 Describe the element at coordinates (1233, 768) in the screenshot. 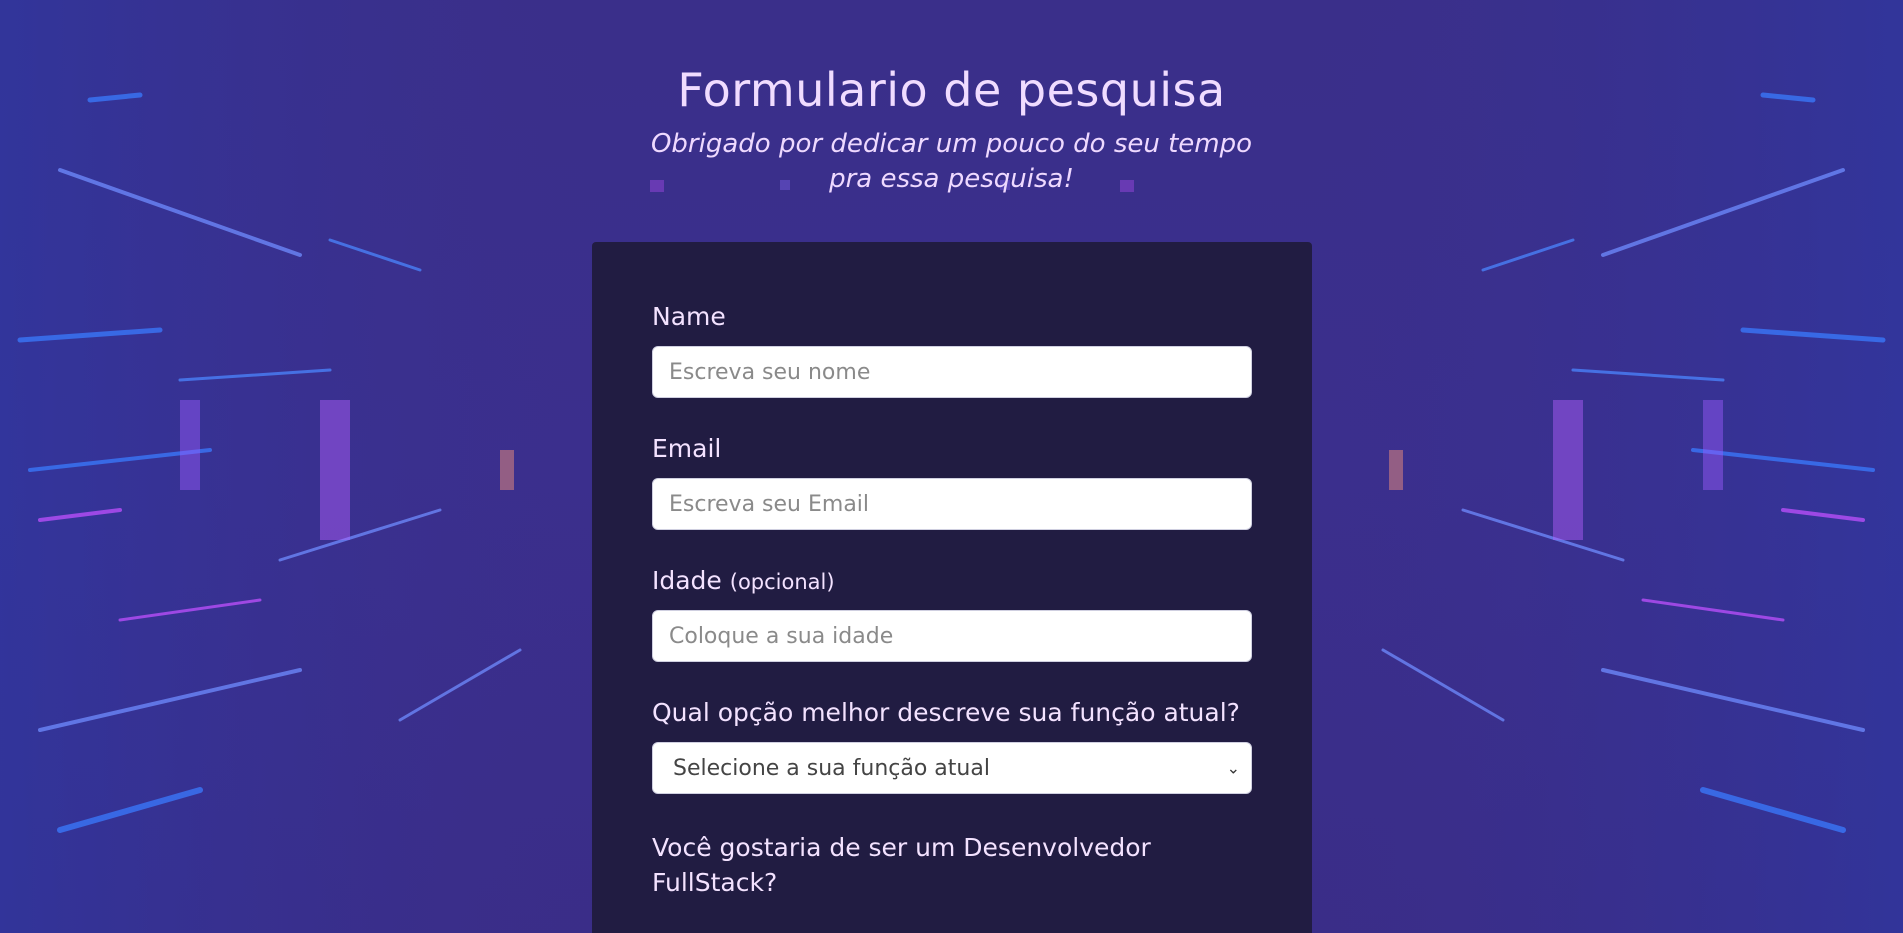

I see `chevron-down-icon: ⌄` at that location.